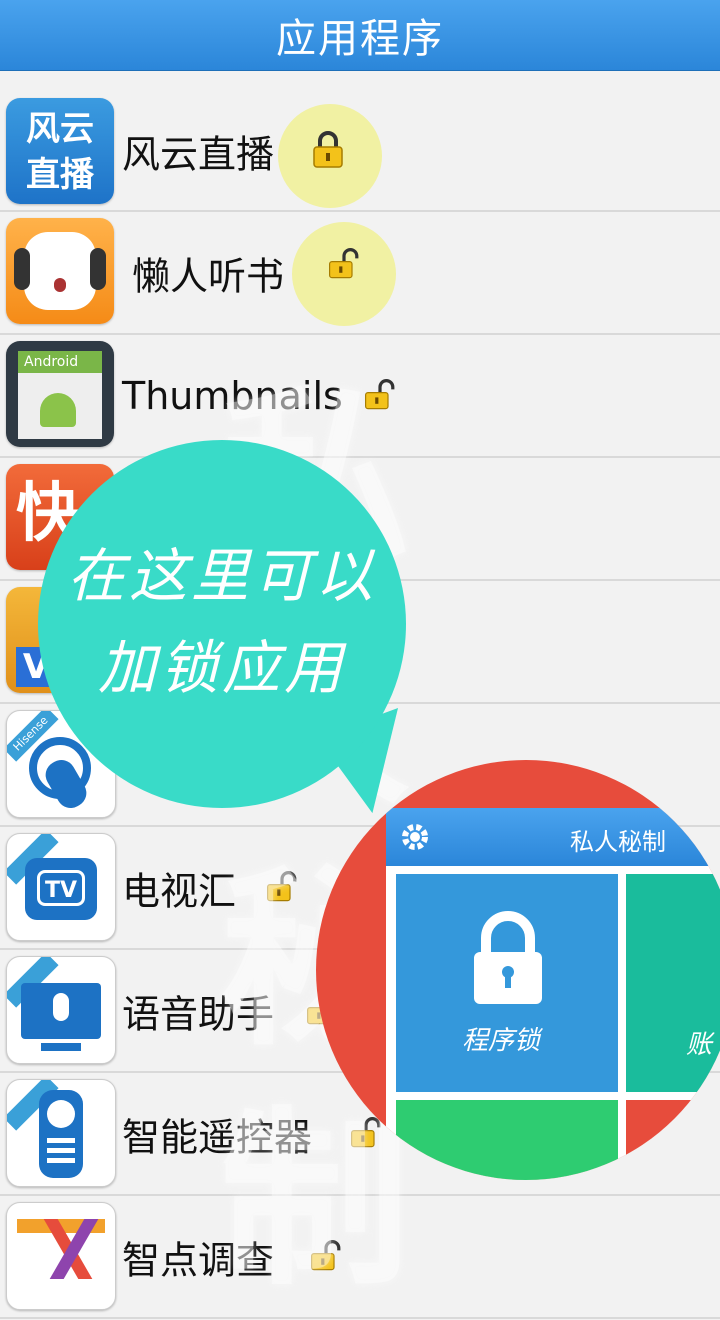  Describe the element at coordinates (360, 396) in the screenshot. I see `app-row-thumbnails: Android Thumbnails` at that location.